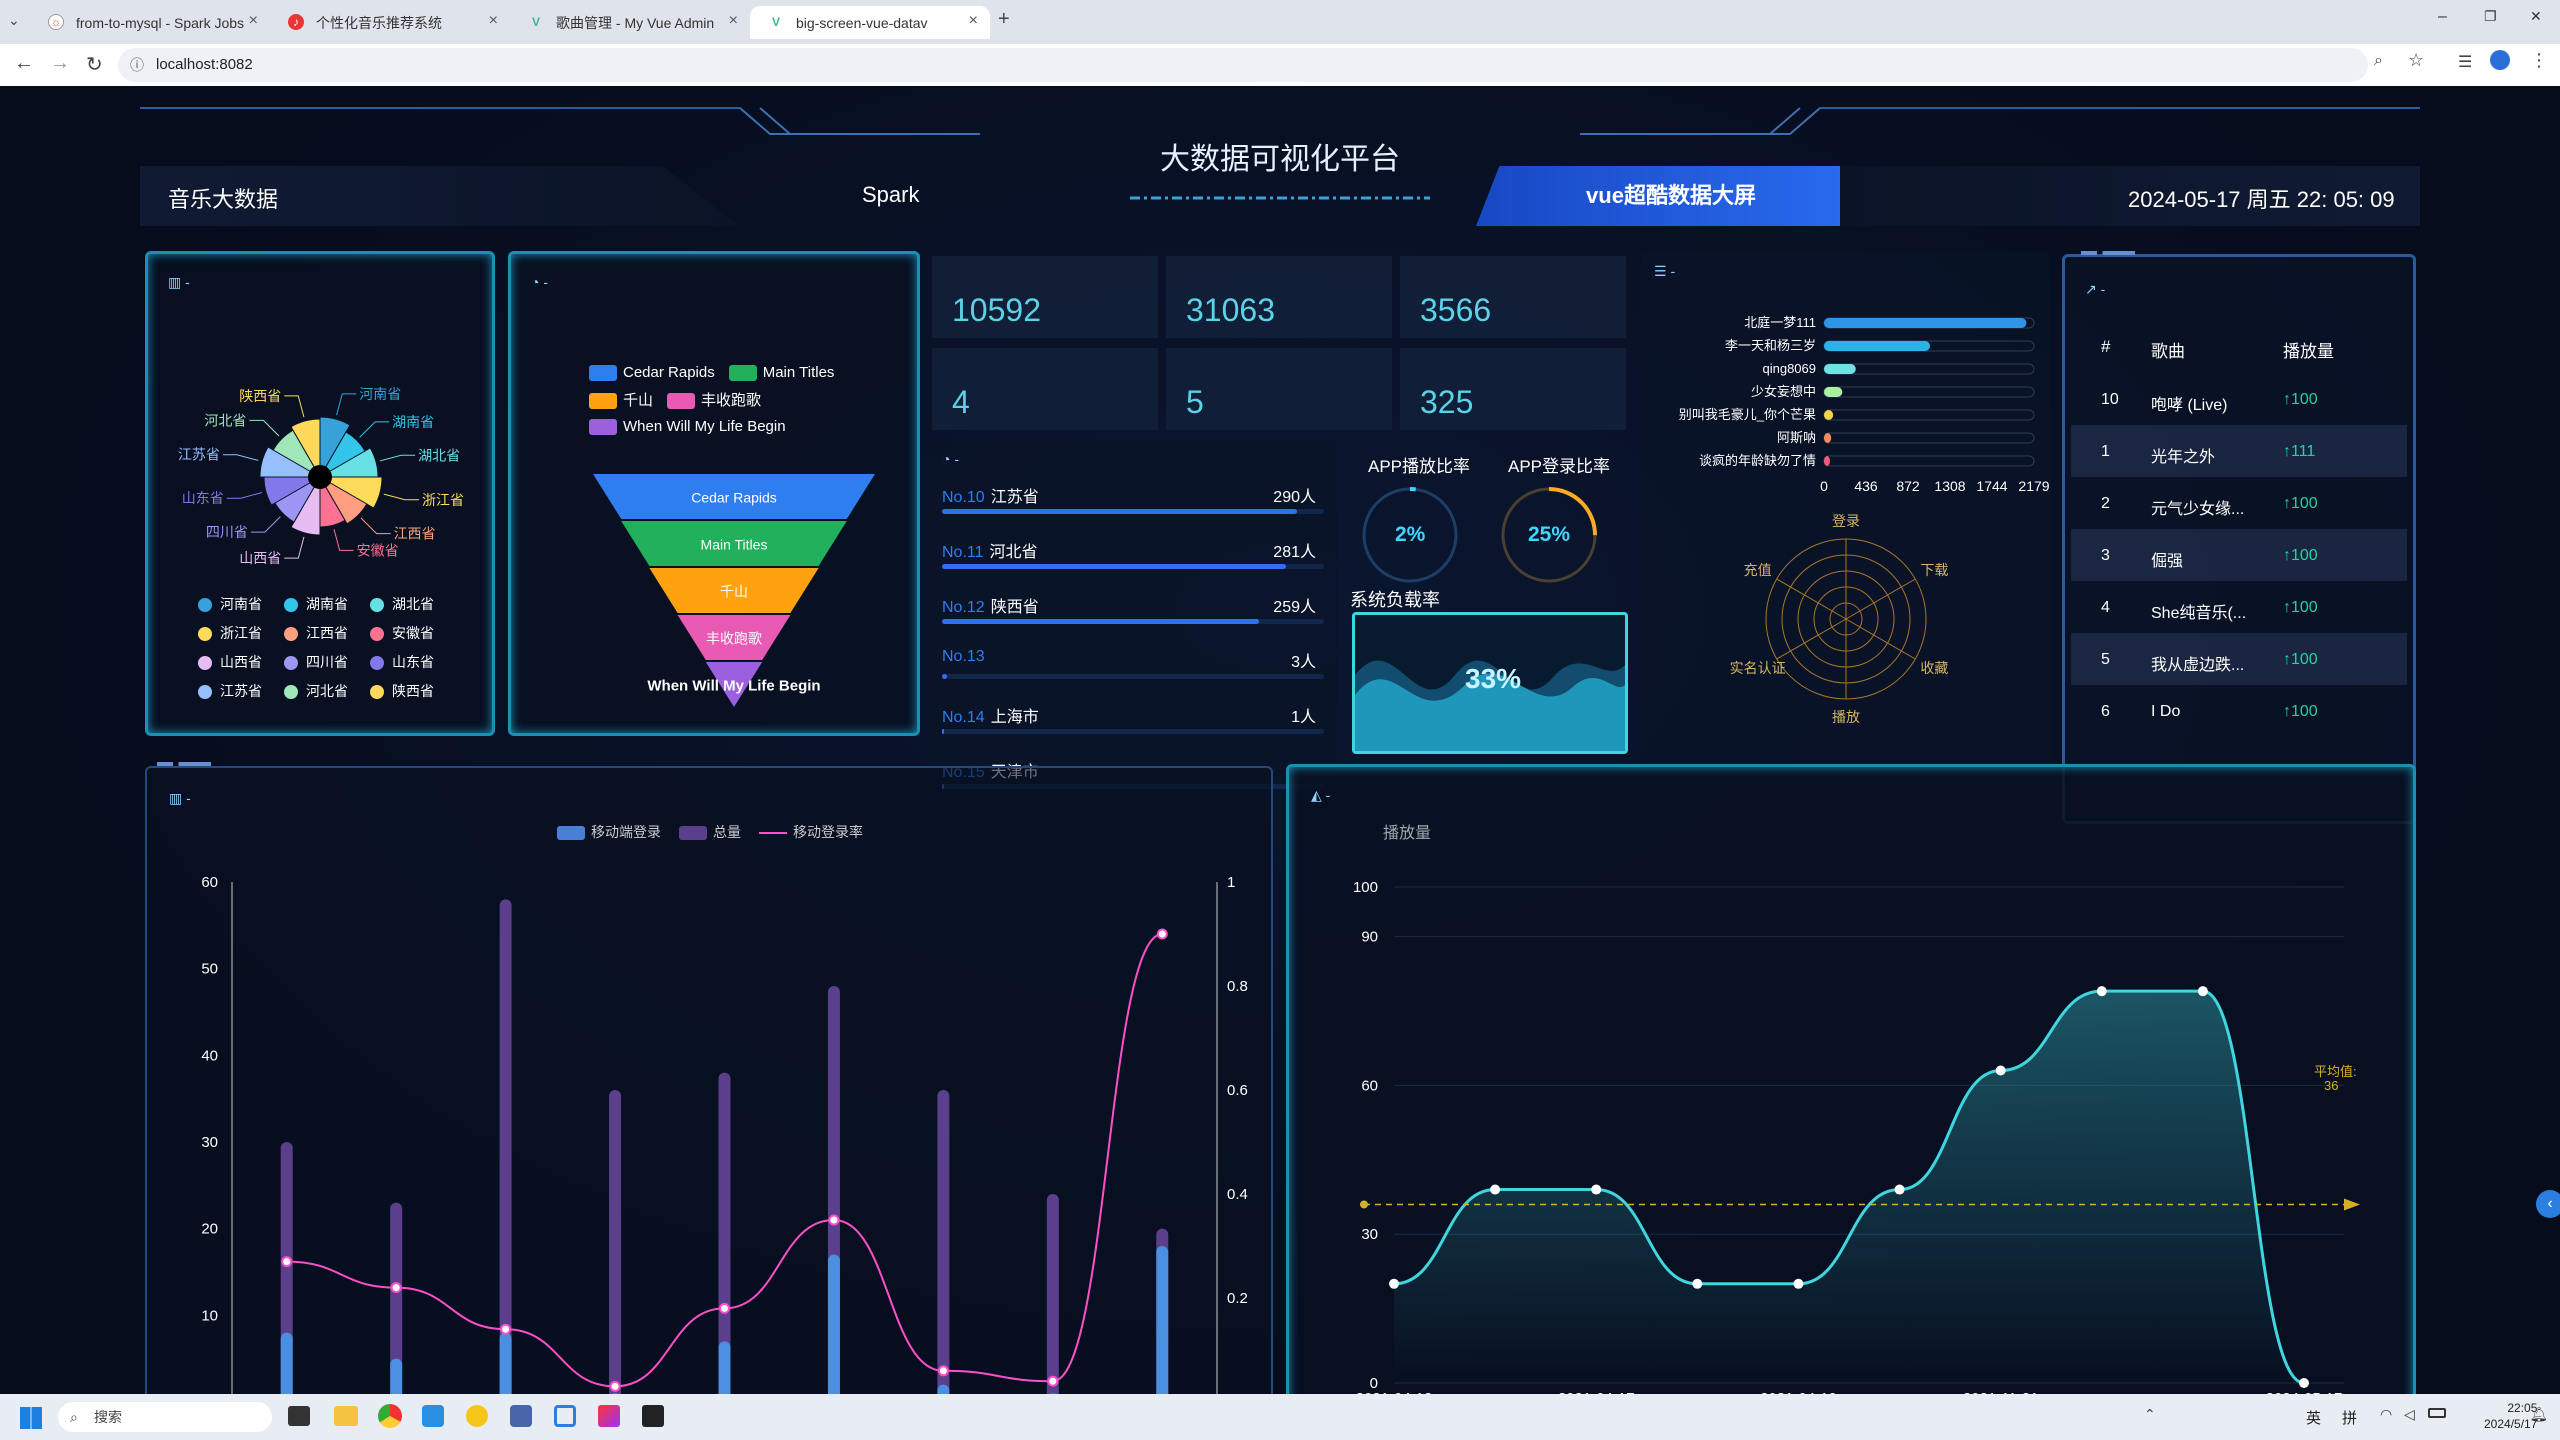 The width and height of the screenshot is (2560, 1440). What do you see at coordinates (2349, 1417) in the screenshot?
I see `ime-mode: 拼` at bounding box center [2349, 1417].